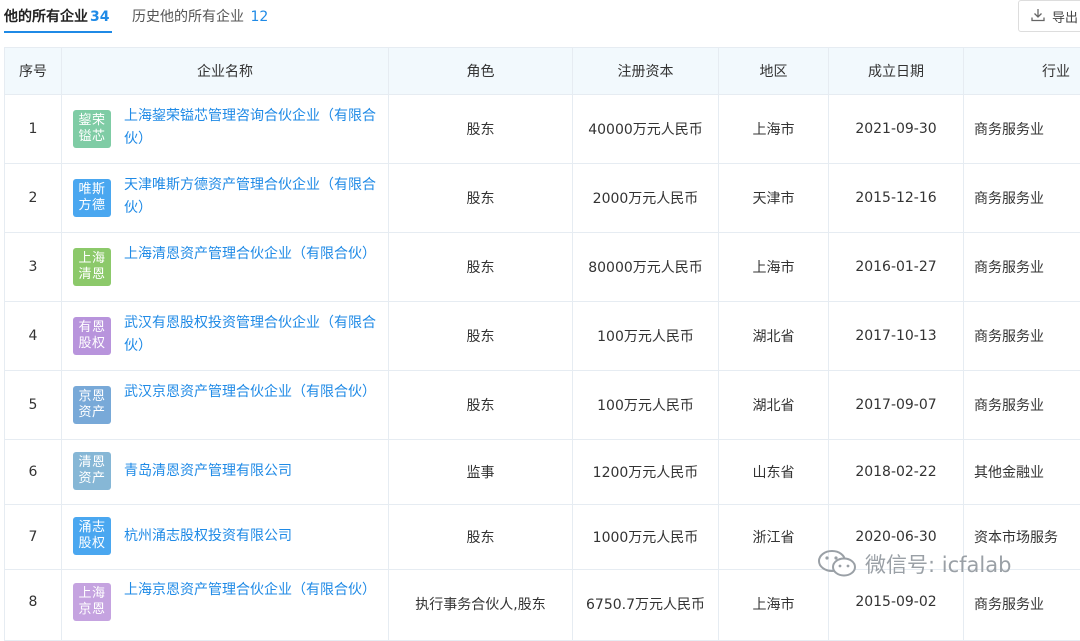 Image resolution: width=1080 pixels, height=641 pixels. What do you see at coordinates (895, 537) in the screenshot?
I see `date-text: 2020-06-30` at bounding box center [895, 537].